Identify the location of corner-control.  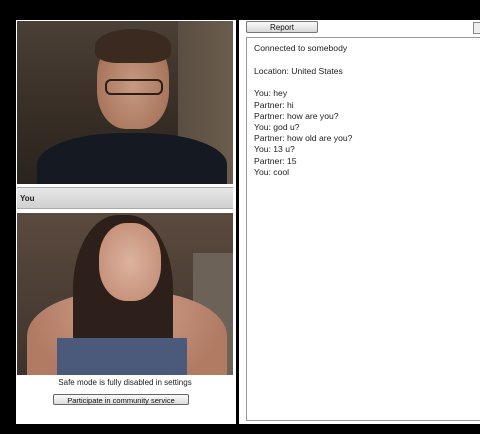
(476, 28).